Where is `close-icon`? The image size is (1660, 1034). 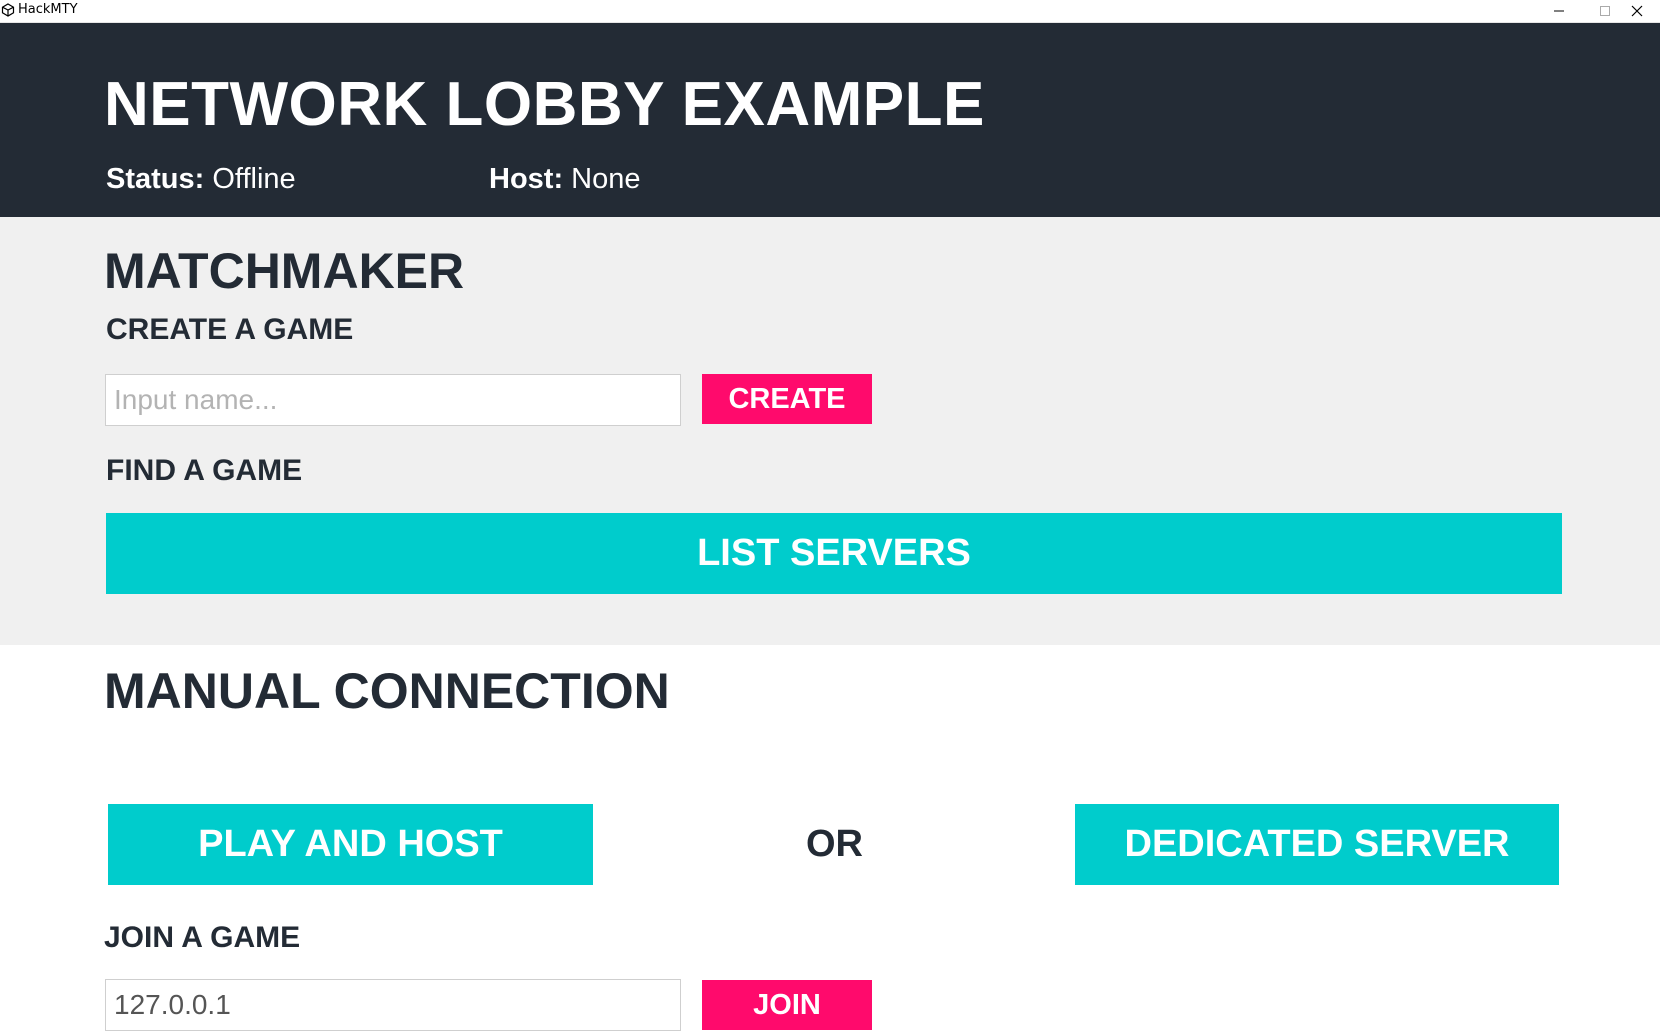 close-icon is located at coordinates (1637, 11).